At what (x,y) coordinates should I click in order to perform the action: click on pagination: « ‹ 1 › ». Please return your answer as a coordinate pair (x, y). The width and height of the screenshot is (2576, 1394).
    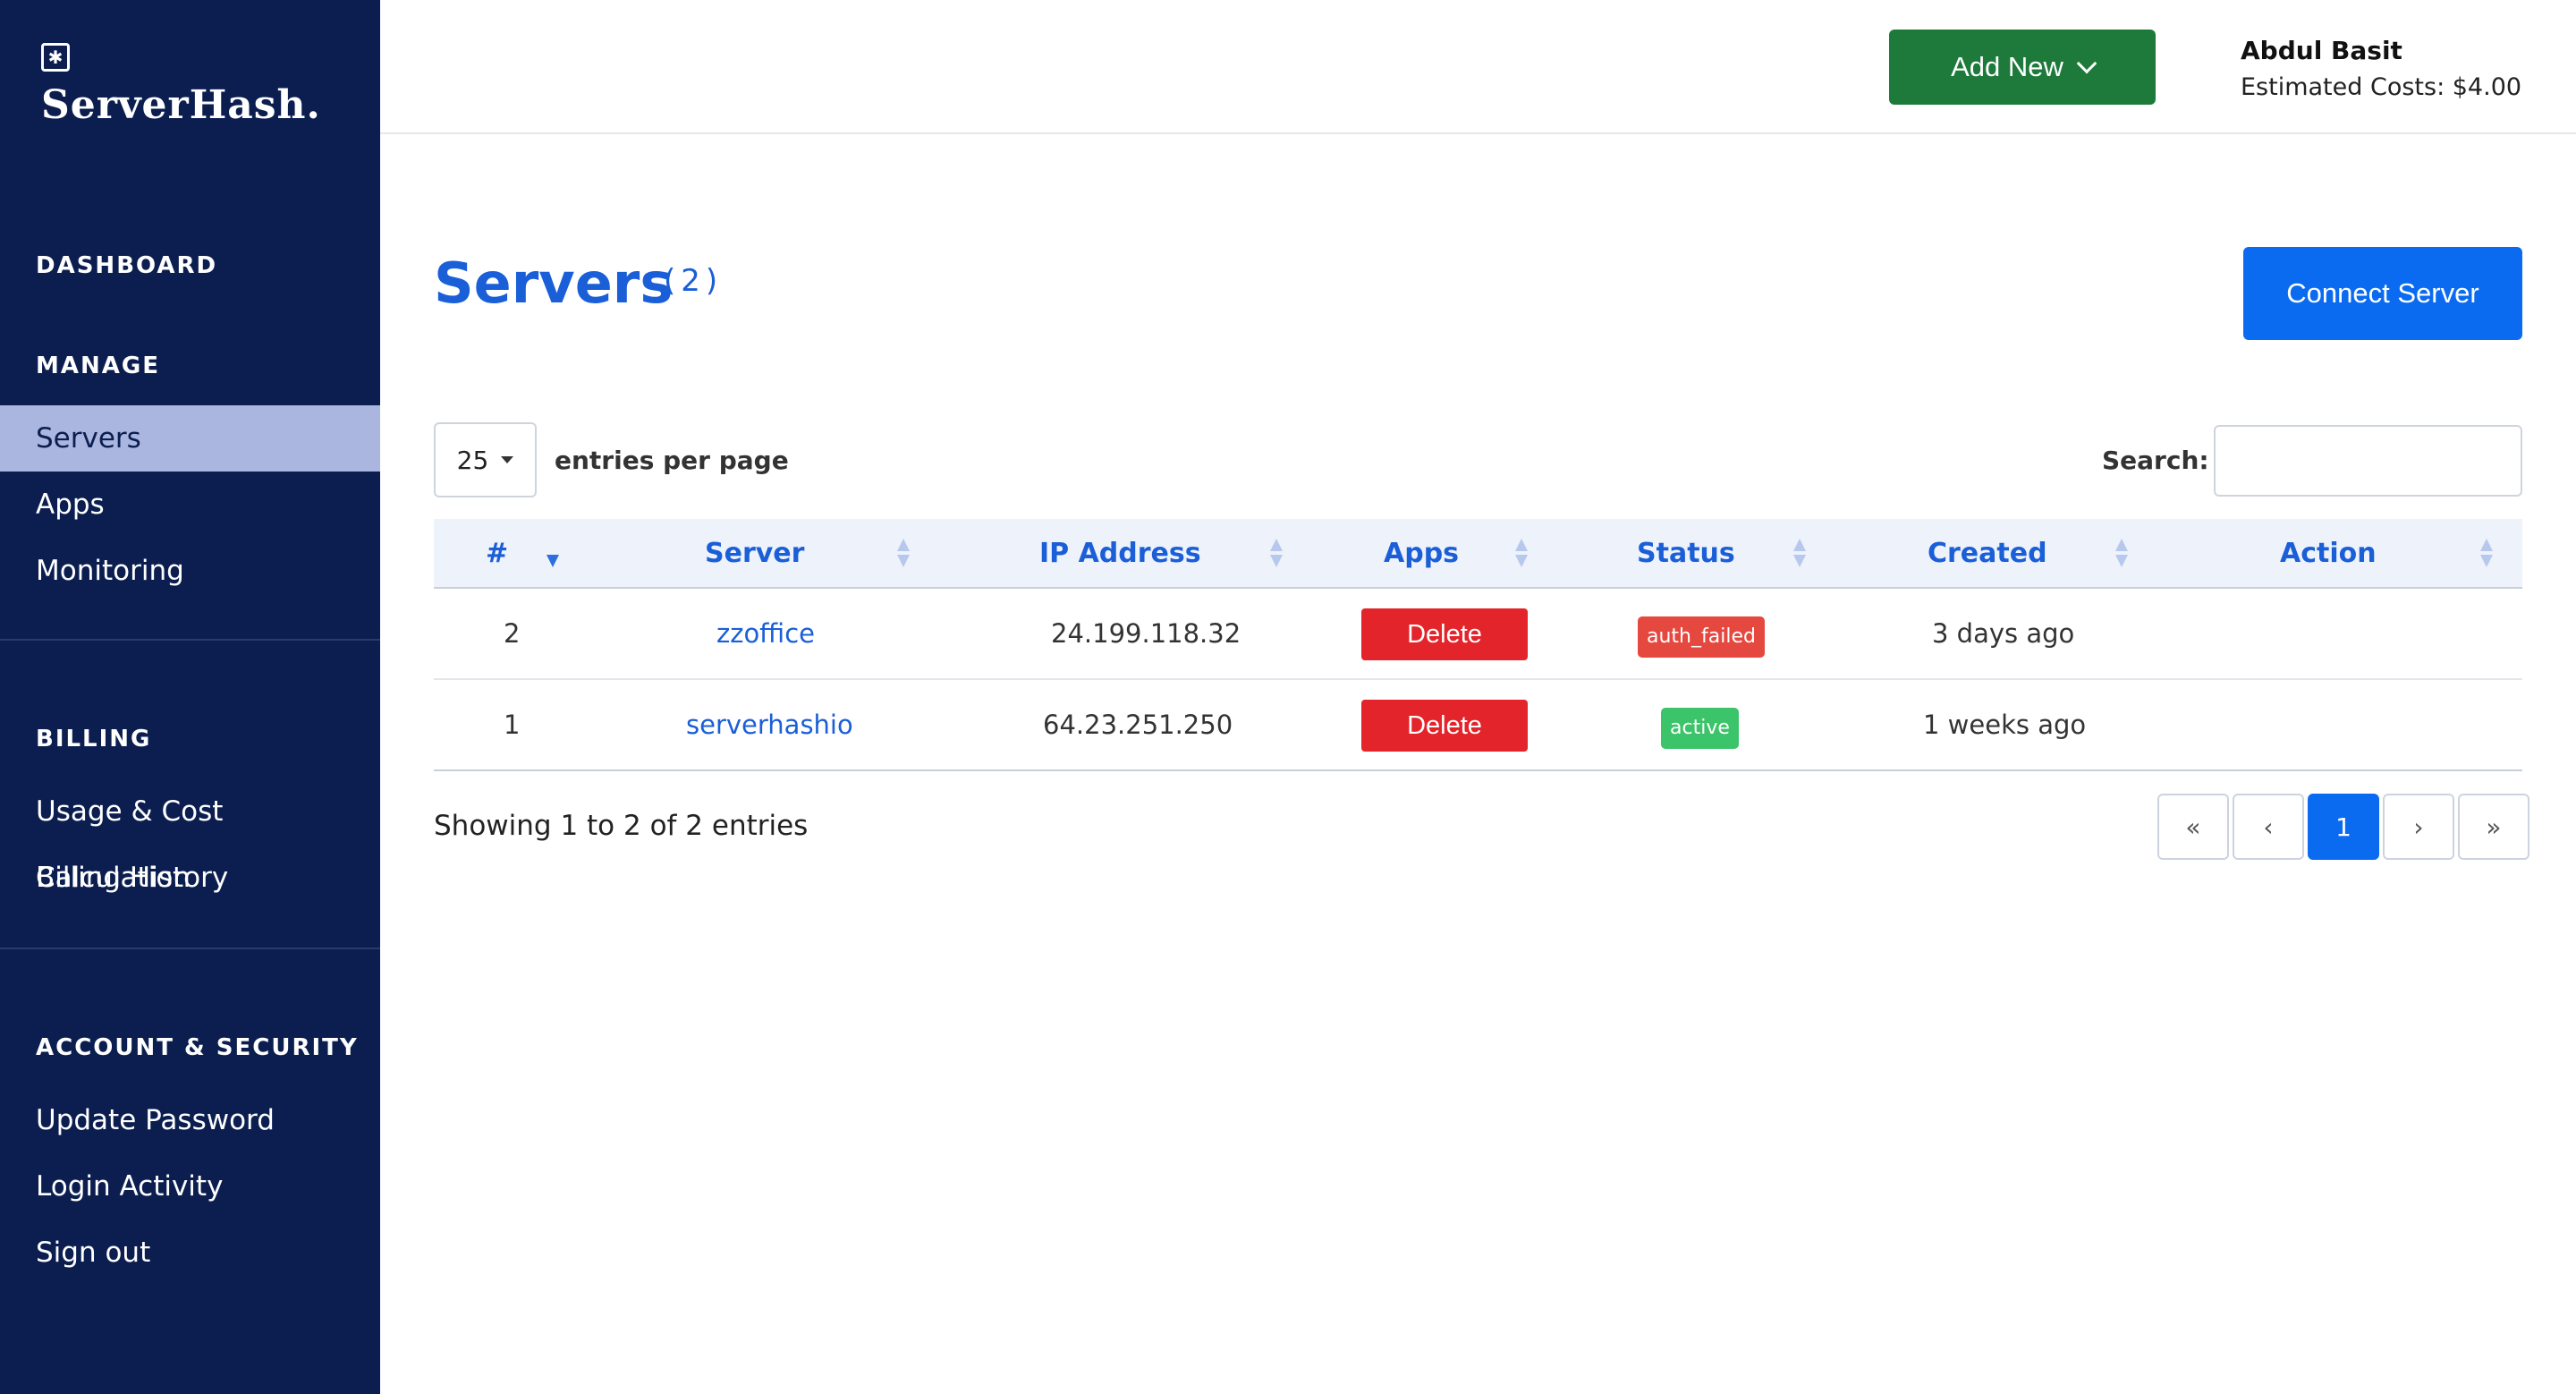
    Looking at the image, I should click on (2343, 827).